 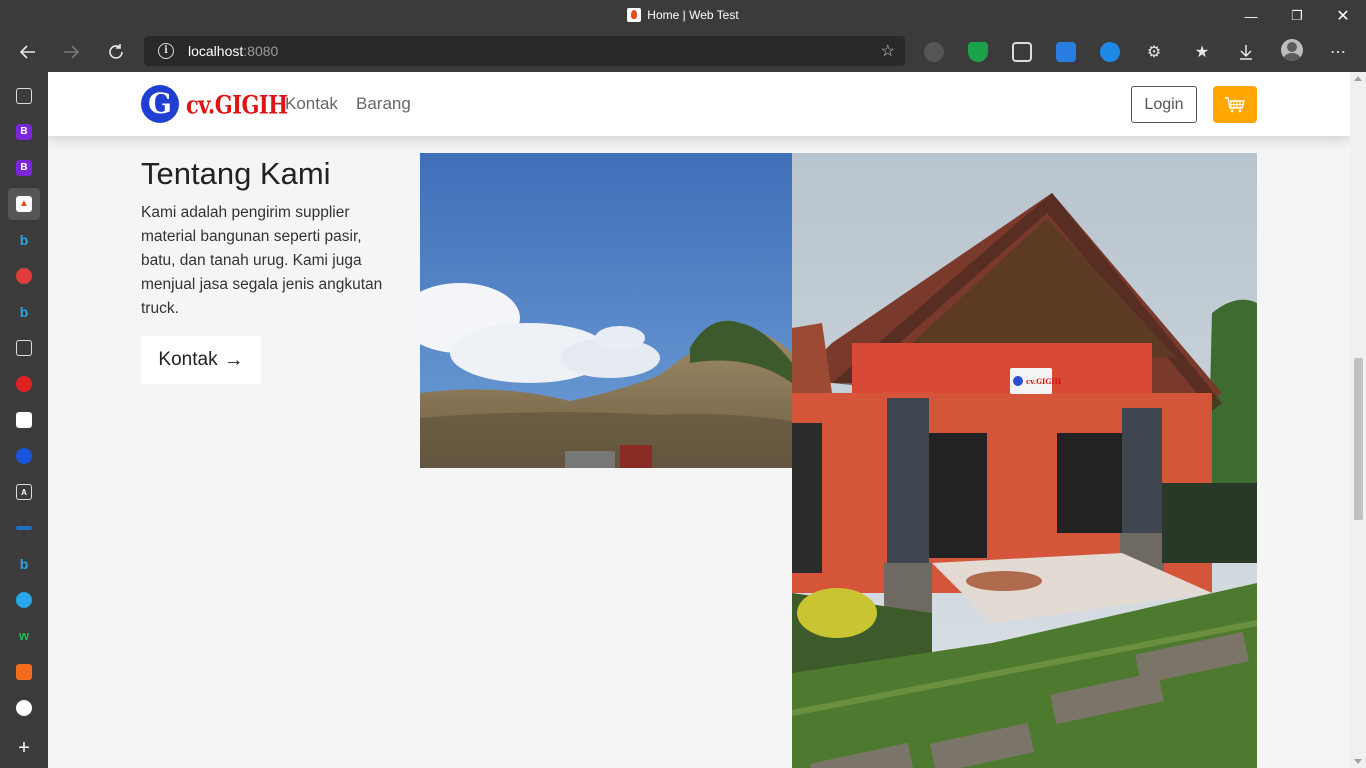 I want to click on extension-shield-icon, so click(x=978, y=52).